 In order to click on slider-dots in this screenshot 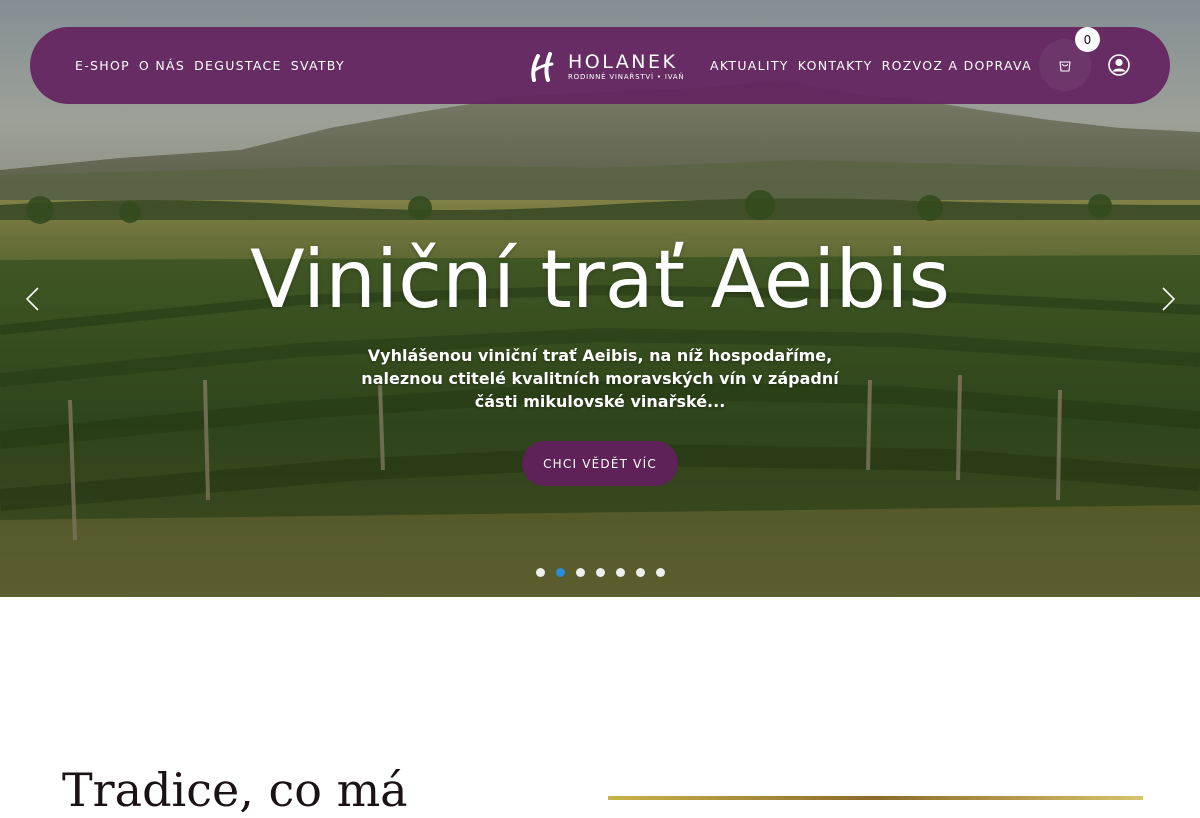, I will do `click(600, 572)`.